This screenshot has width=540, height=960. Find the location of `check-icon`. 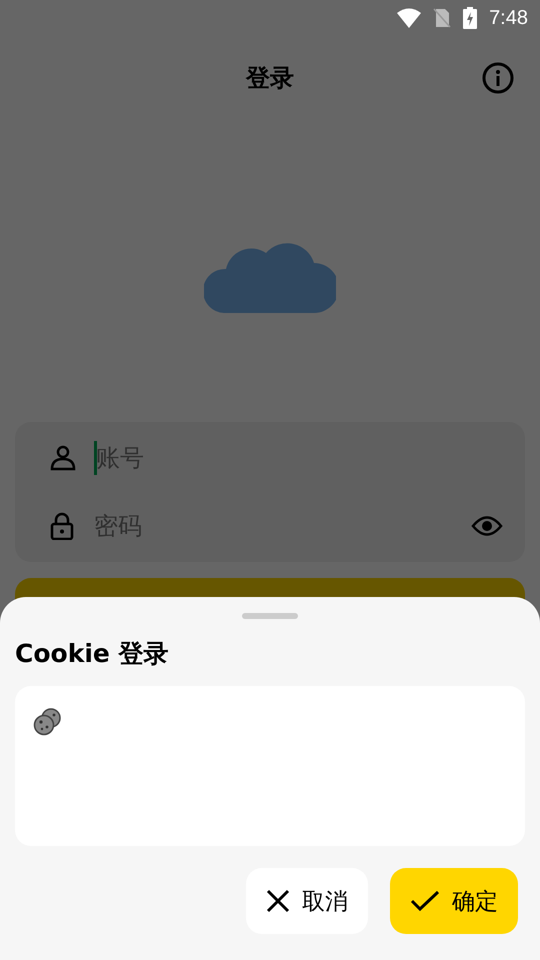

check-icon is located at coordinates (425, 901).